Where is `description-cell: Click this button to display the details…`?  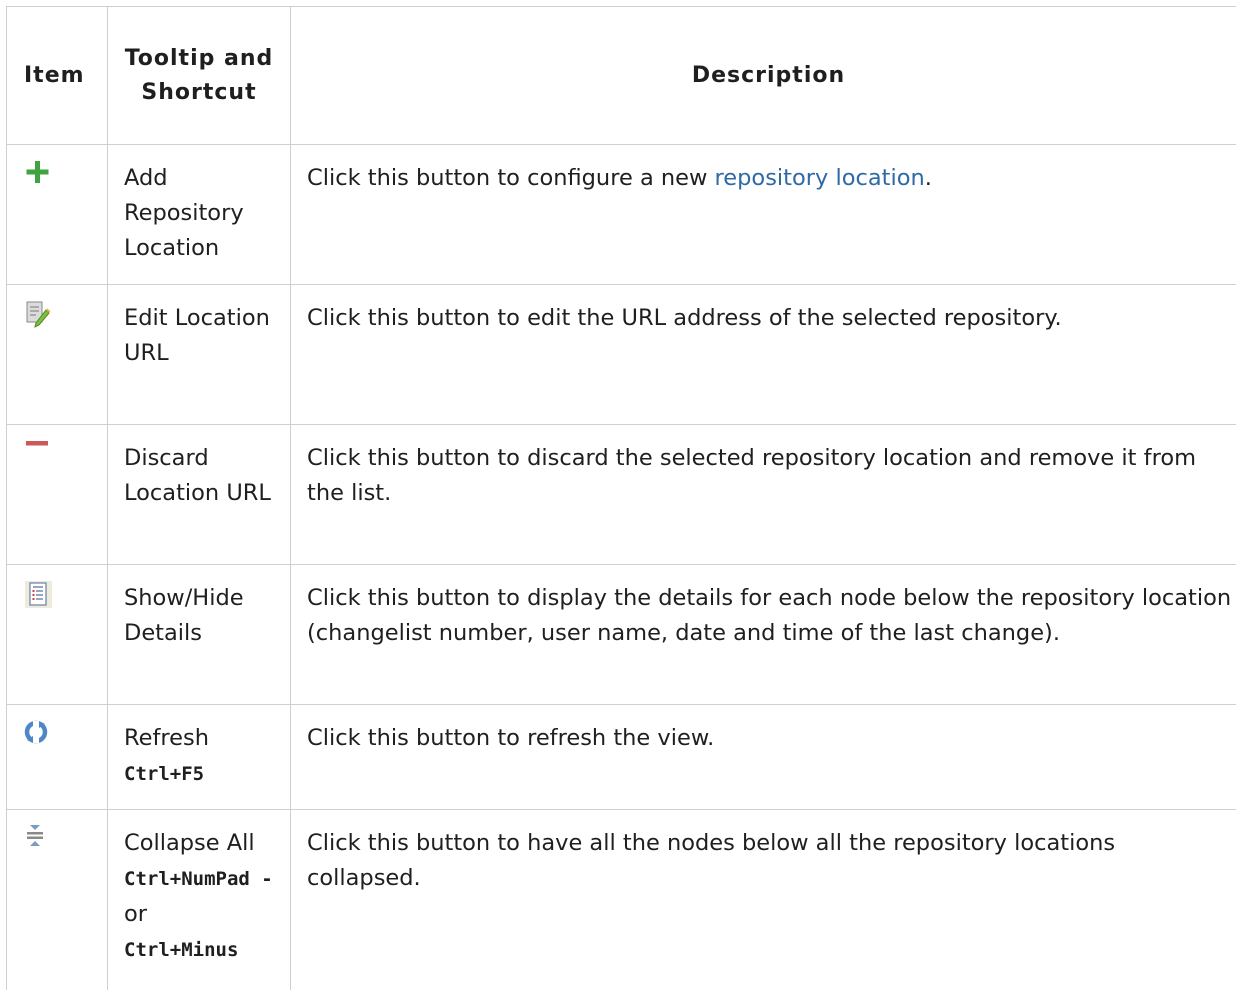 description-cell: Click this button to display the details… is located at coordinates (763, 635).